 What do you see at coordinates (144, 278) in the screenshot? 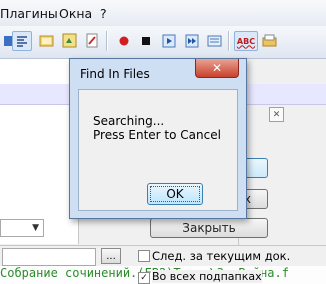
I see `all-subfolders-checkbox: ✓` at bounding box center [144, 278].